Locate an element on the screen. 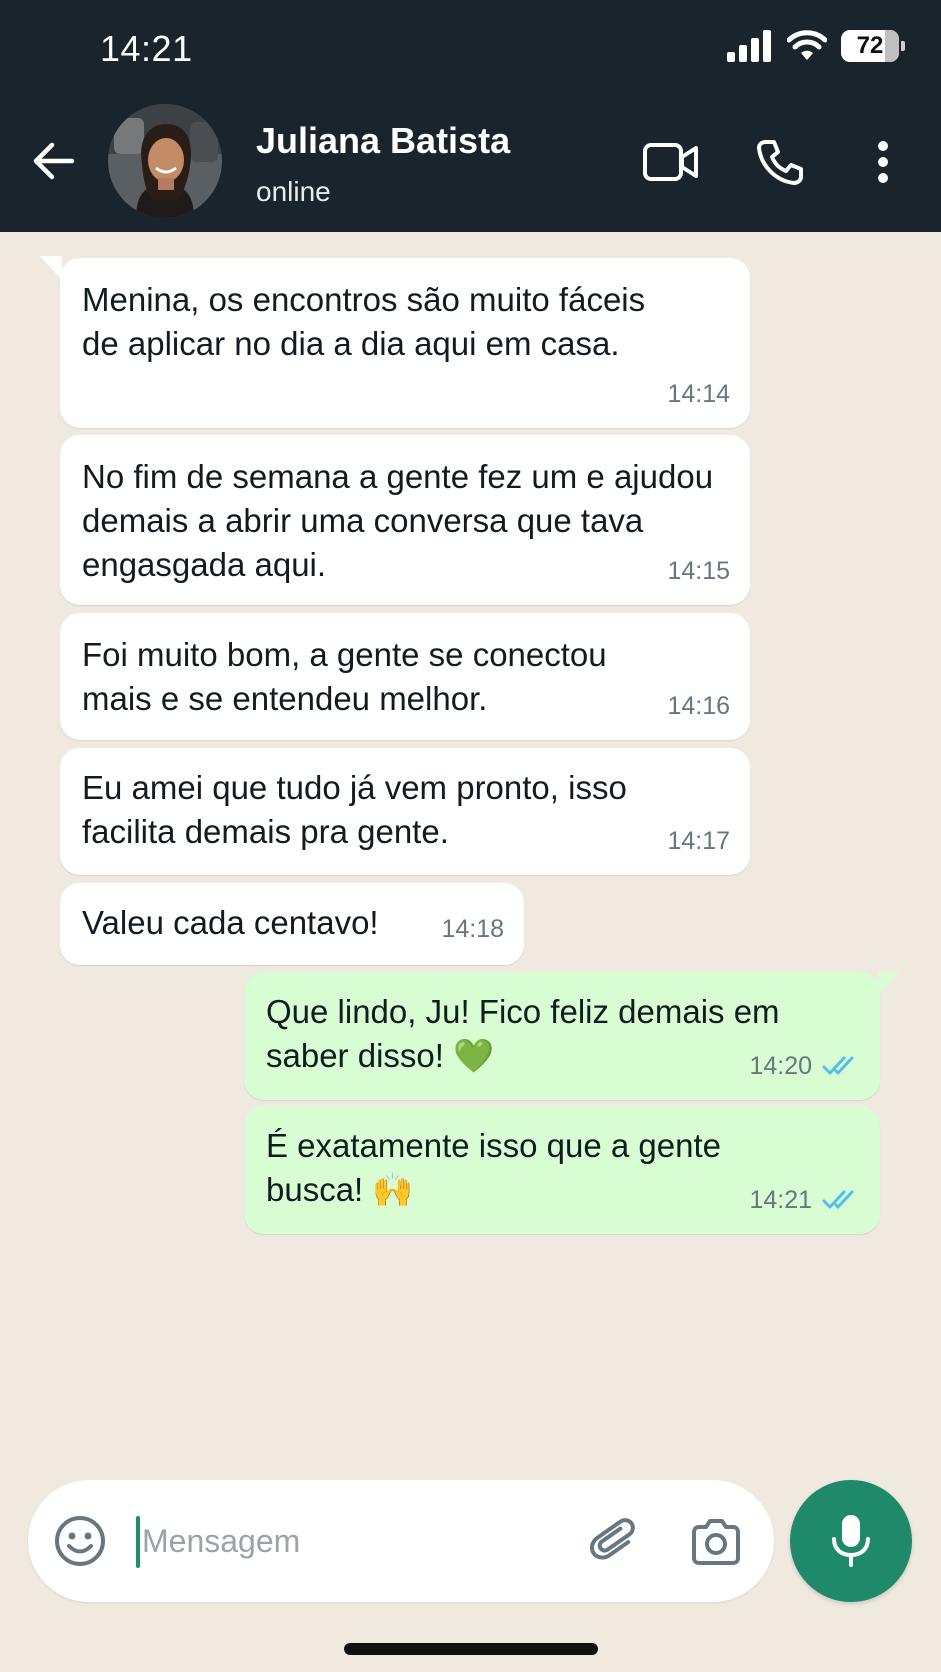  message-time: 14:14 is located at coordinates (698, 394).